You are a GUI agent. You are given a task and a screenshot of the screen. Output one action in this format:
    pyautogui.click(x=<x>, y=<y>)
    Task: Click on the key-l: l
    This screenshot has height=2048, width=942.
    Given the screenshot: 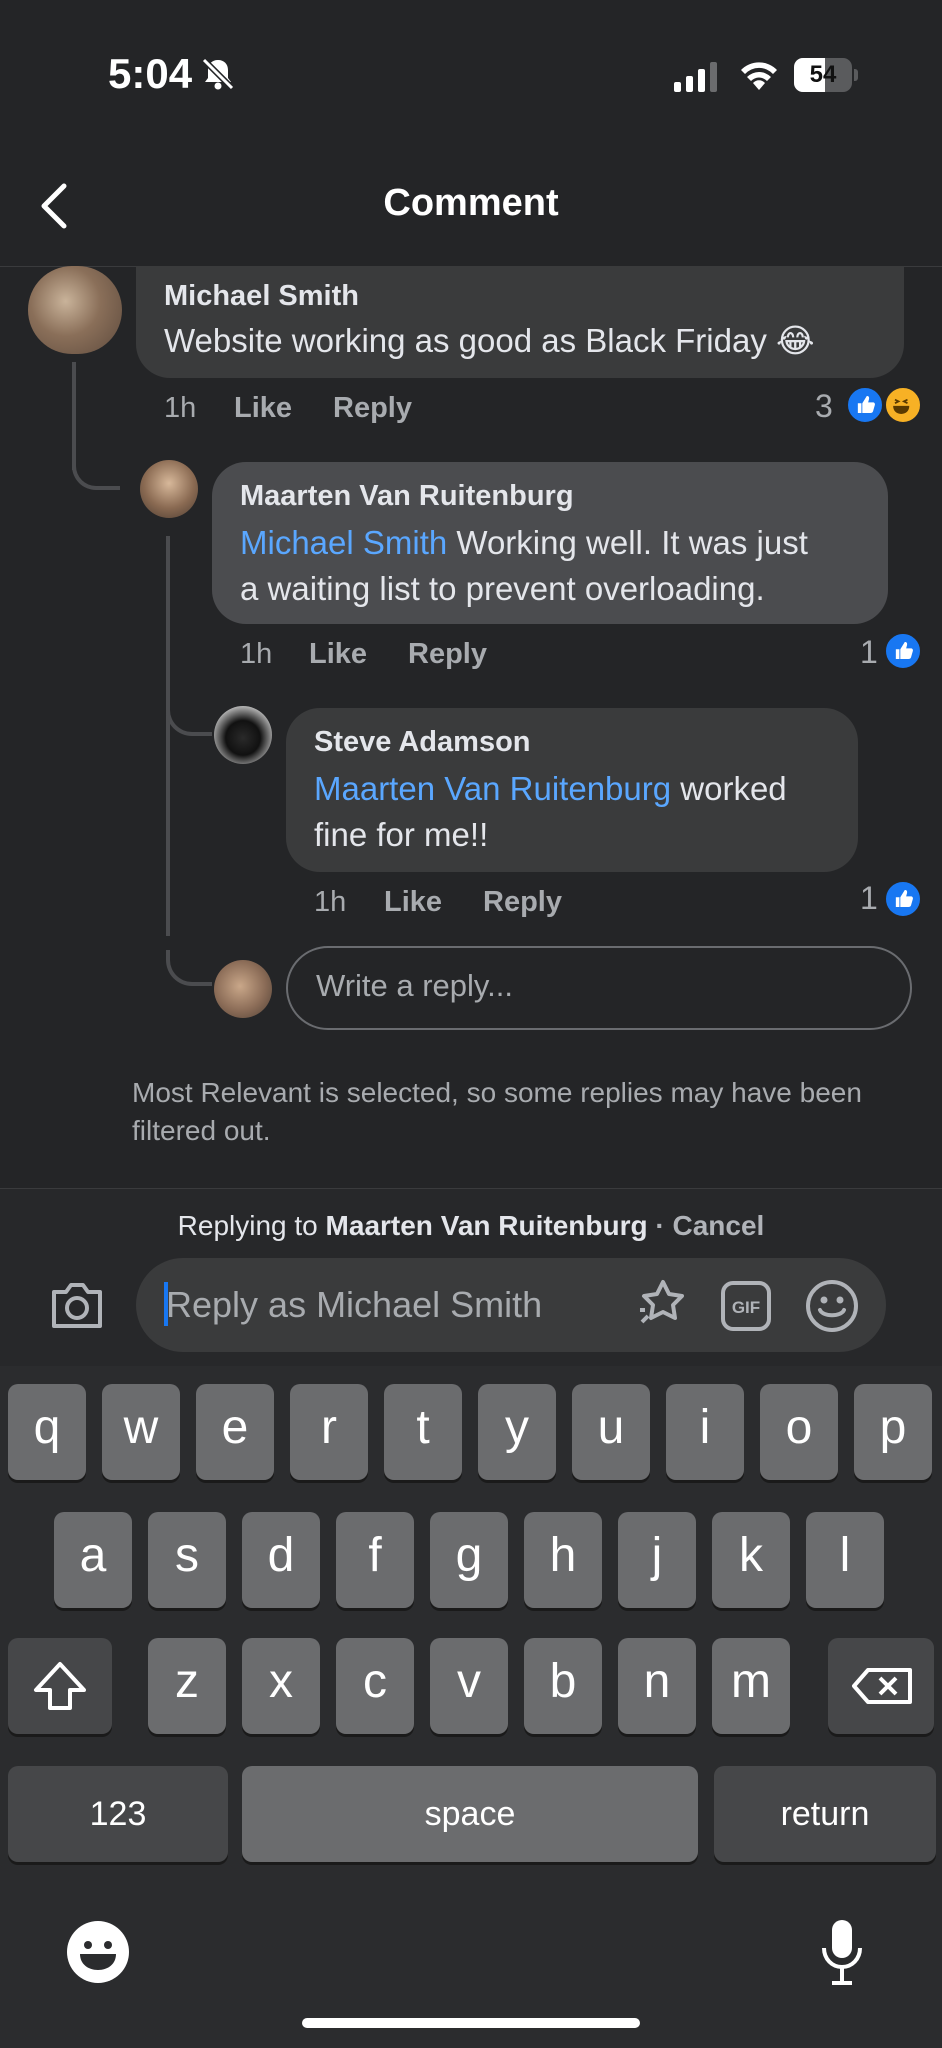 What is the action you would take?
    pyautogui.click(x=845, y=1560)
    